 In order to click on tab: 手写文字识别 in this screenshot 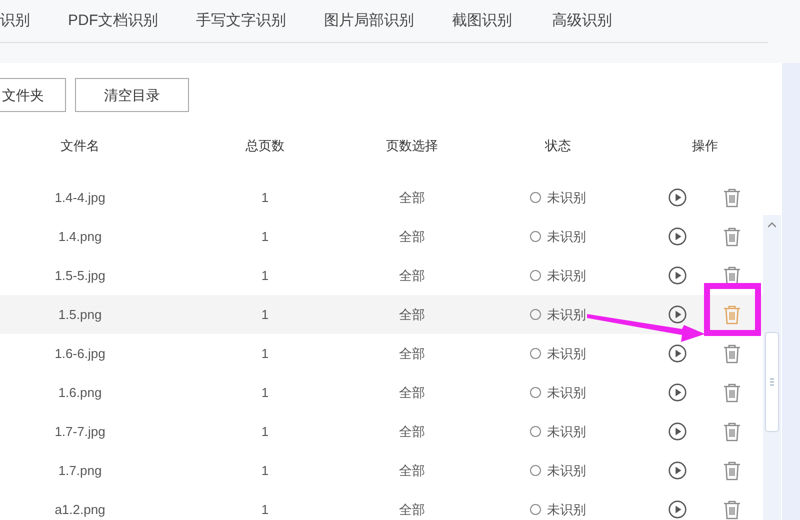, I will do `click(241, 21)`.